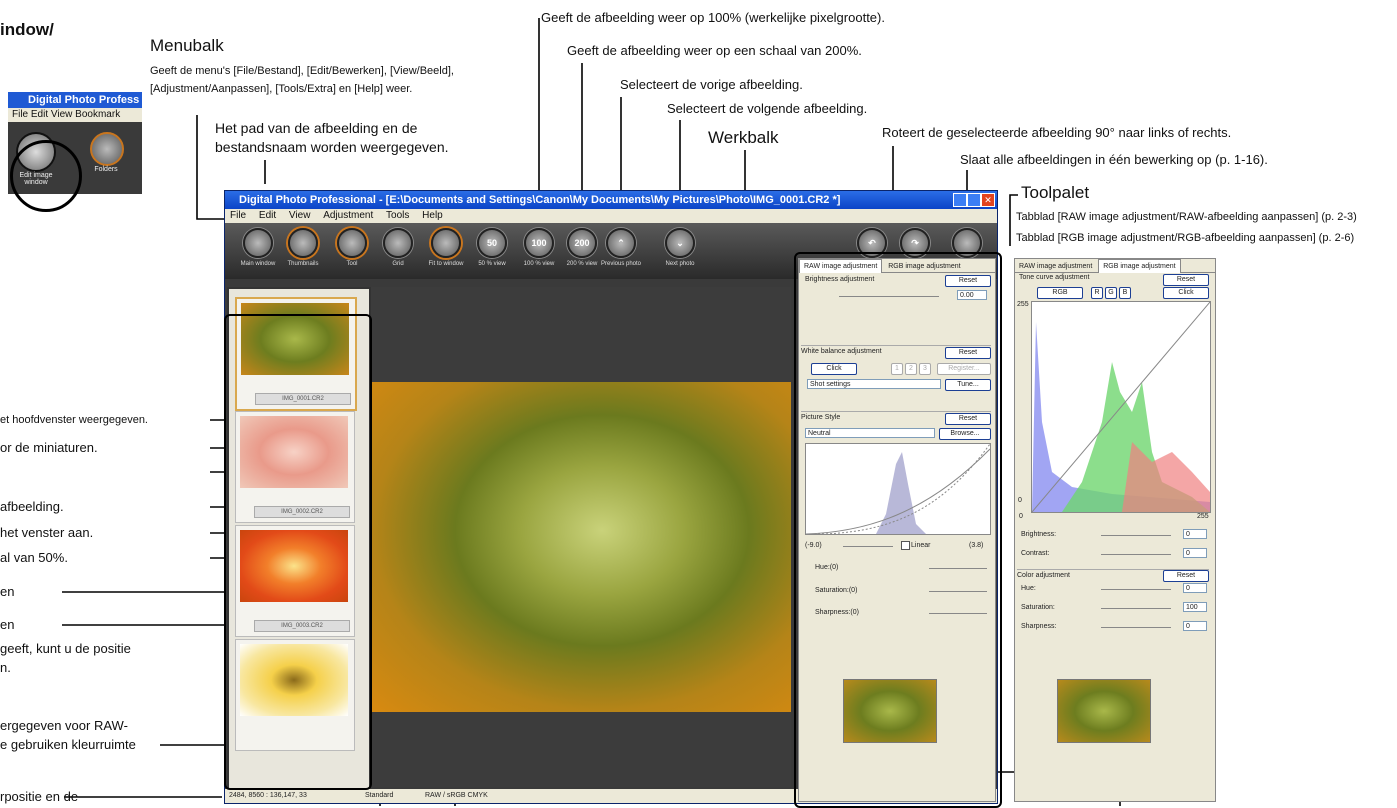 The image size is (1397, 808). I want to click on axis-255-top: 255, so click(1023, 304).